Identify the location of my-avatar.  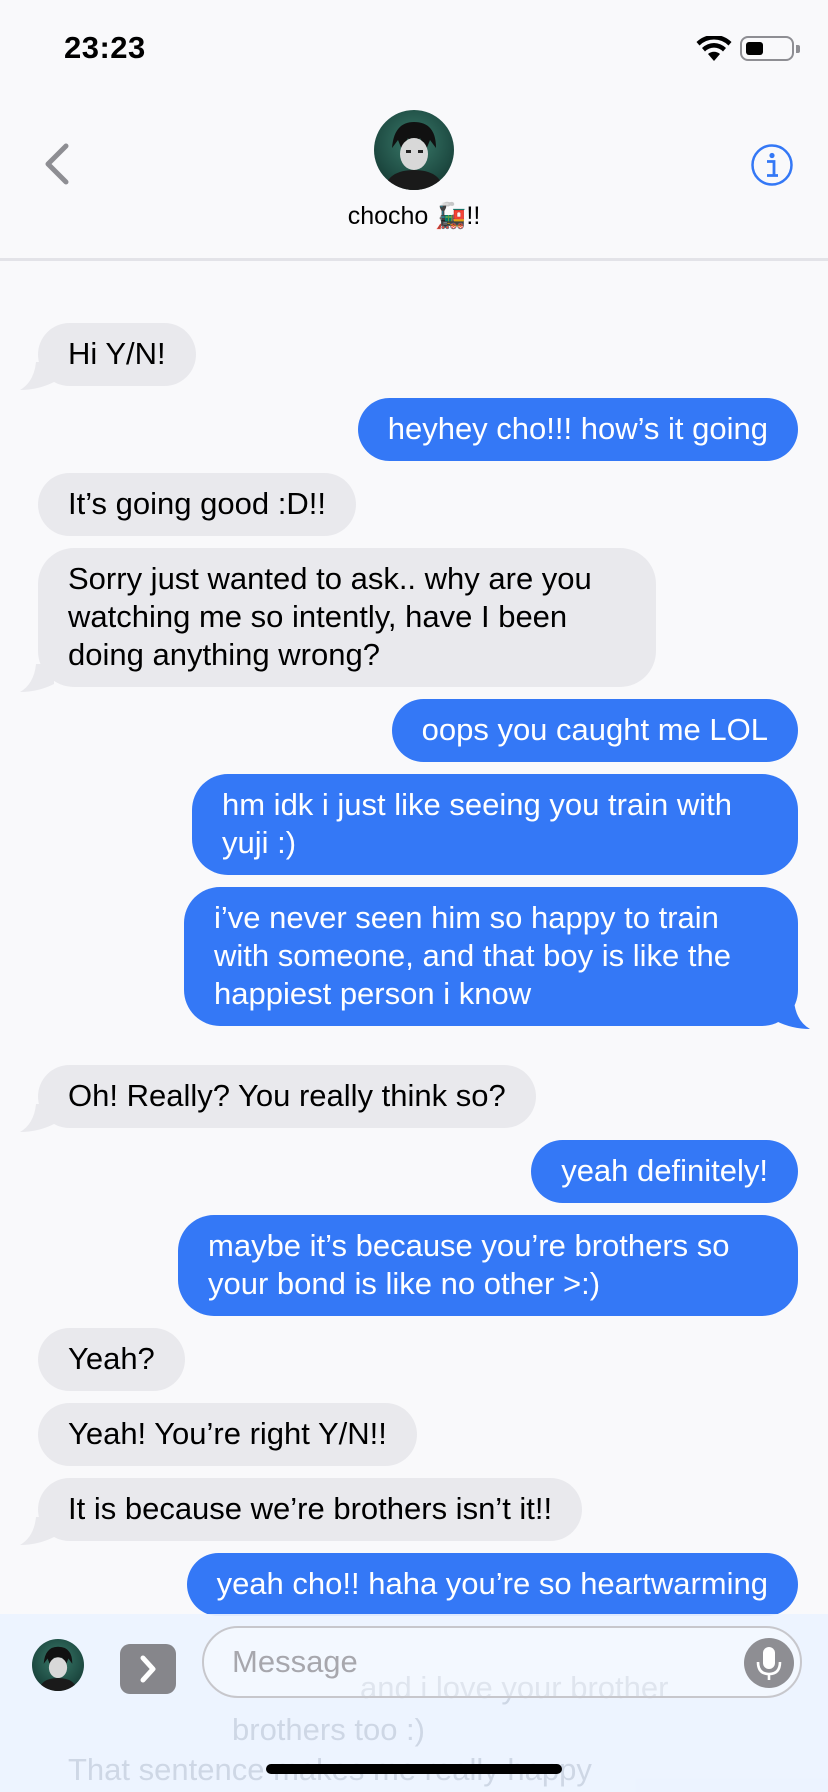
(58, 1665).